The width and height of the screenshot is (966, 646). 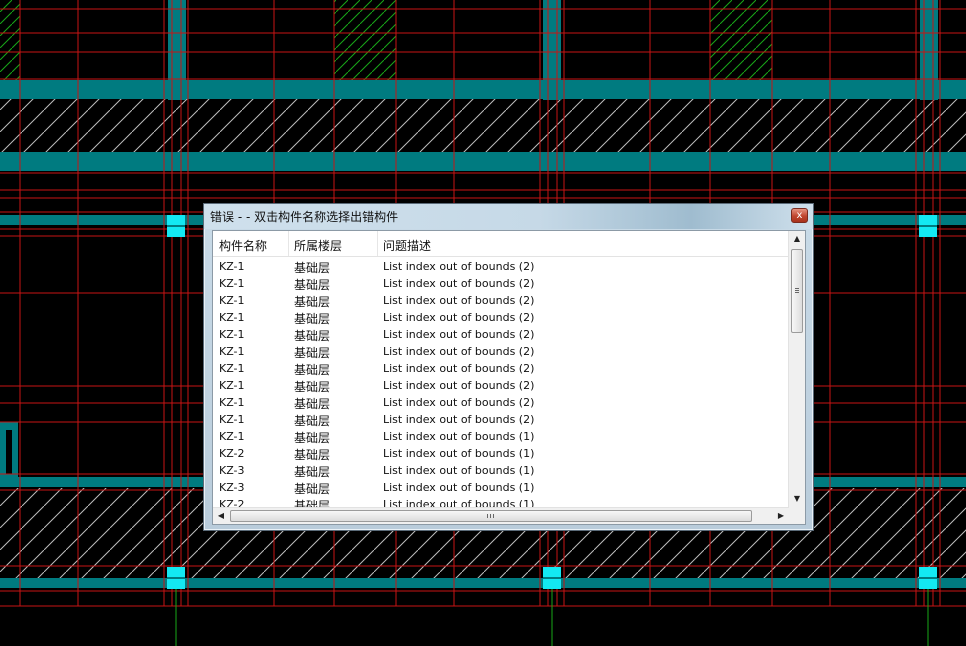 What do you see at coordinates (508, 216) in the screenshot?
I see `dialog-titlebar: 错误 - - 双击构件名称选择出错构件 x` at bounding box center [508, 216].